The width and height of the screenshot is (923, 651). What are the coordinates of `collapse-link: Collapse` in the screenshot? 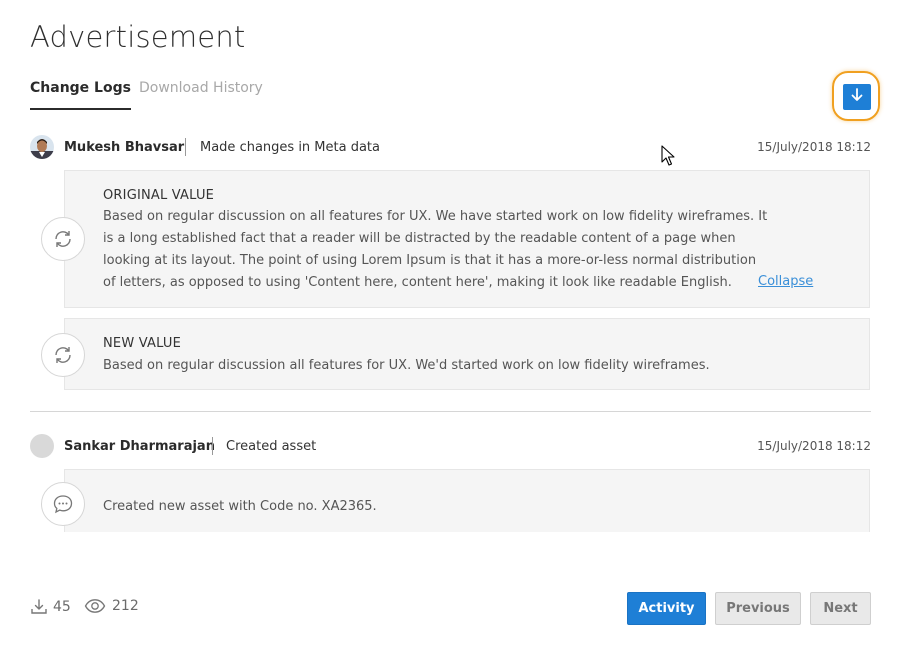 It's located at (785, 281).